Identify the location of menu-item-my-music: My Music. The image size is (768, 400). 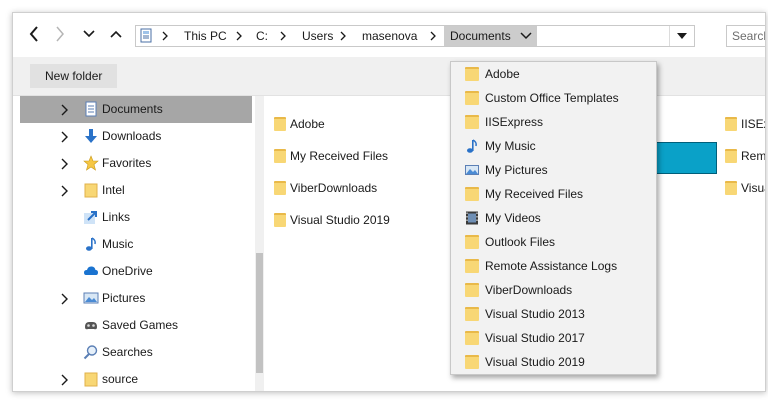
(553, 146).